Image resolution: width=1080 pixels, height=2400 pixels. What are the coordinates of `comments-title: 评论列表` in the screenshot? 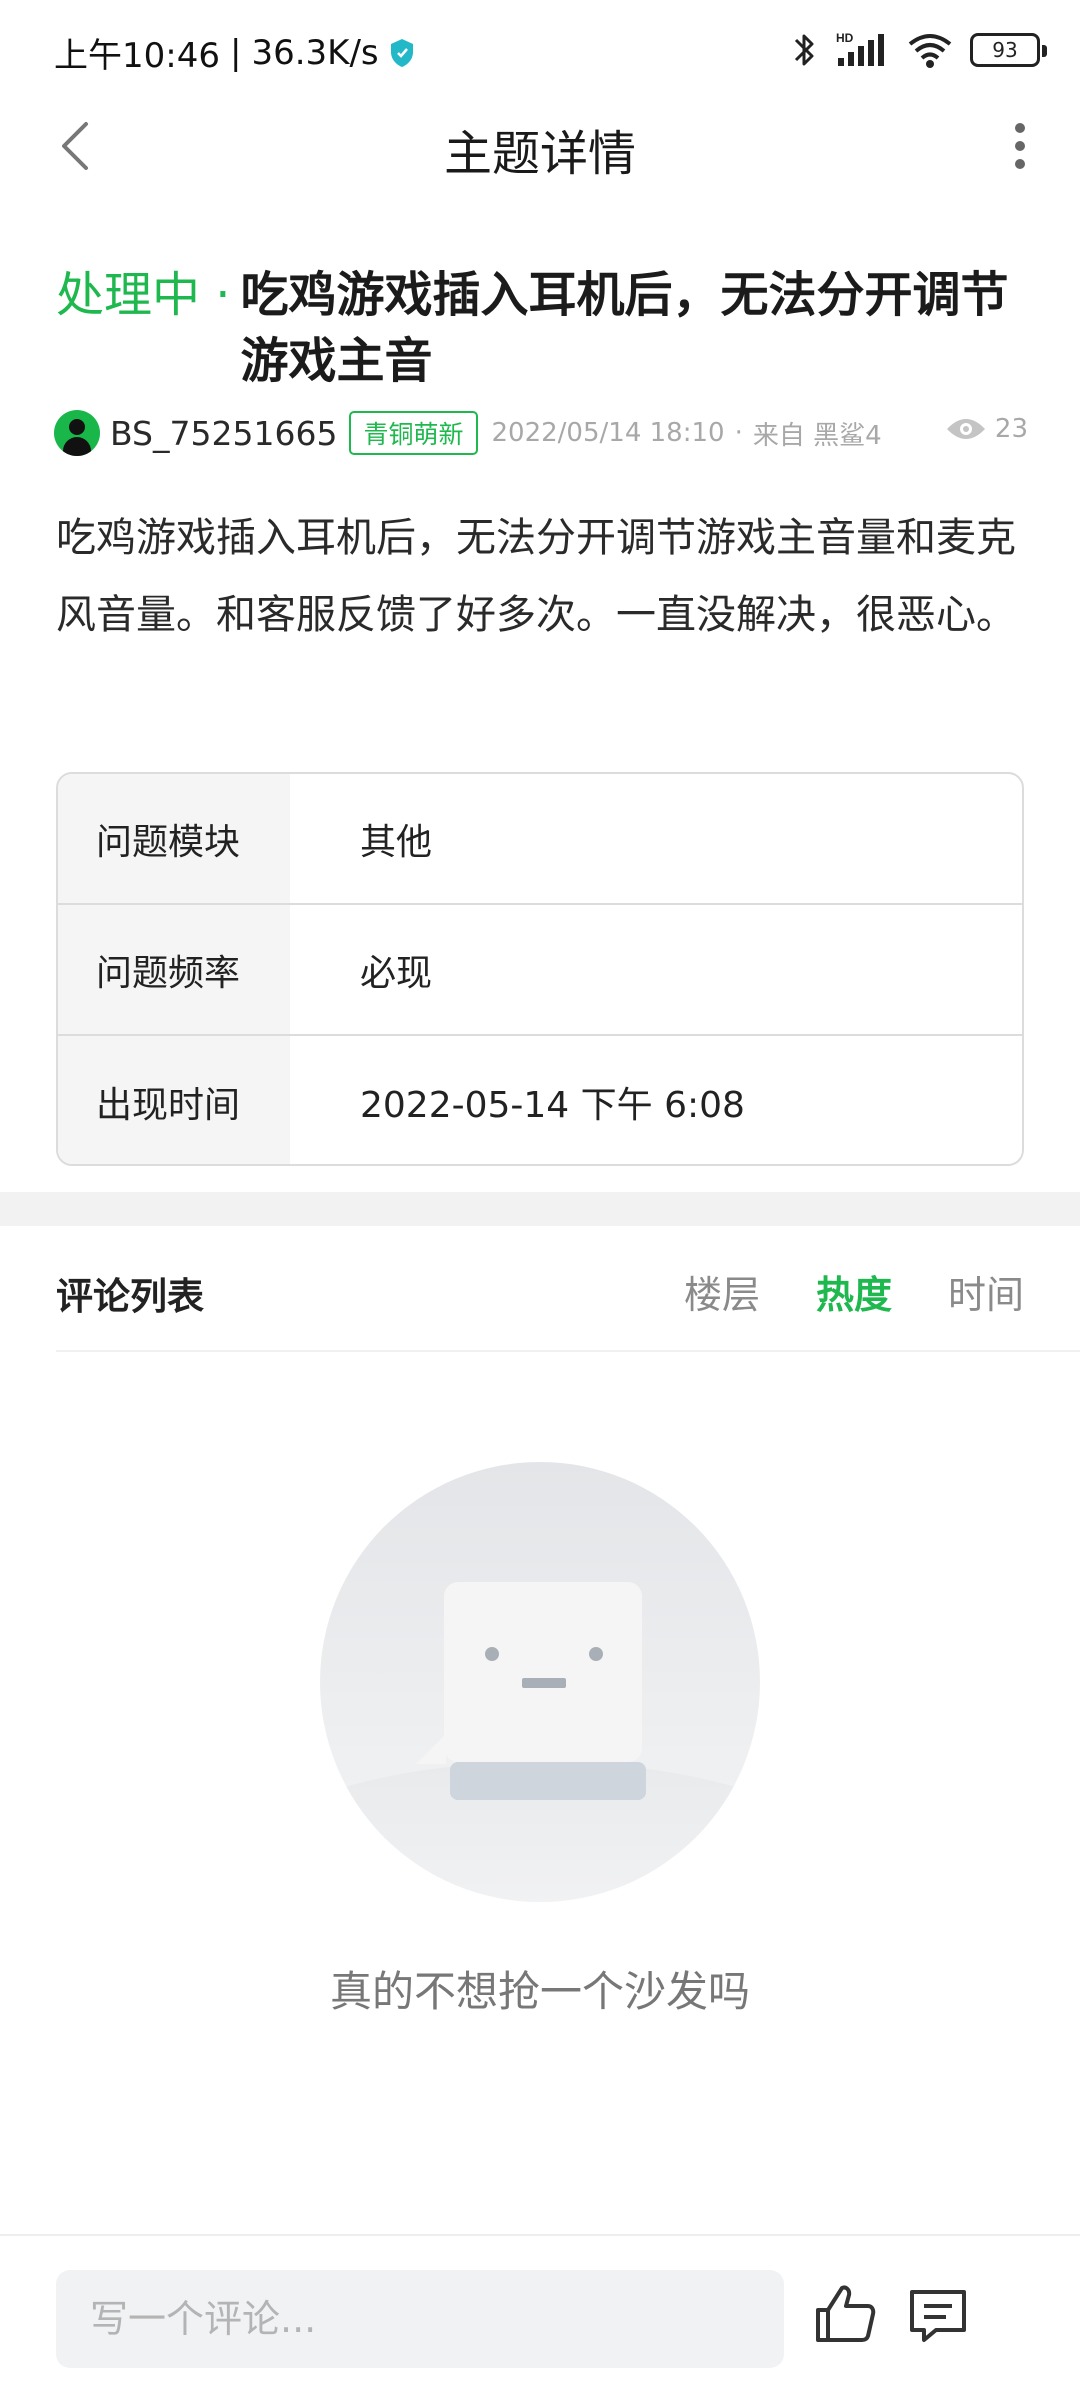 It's located at (130, 1296).